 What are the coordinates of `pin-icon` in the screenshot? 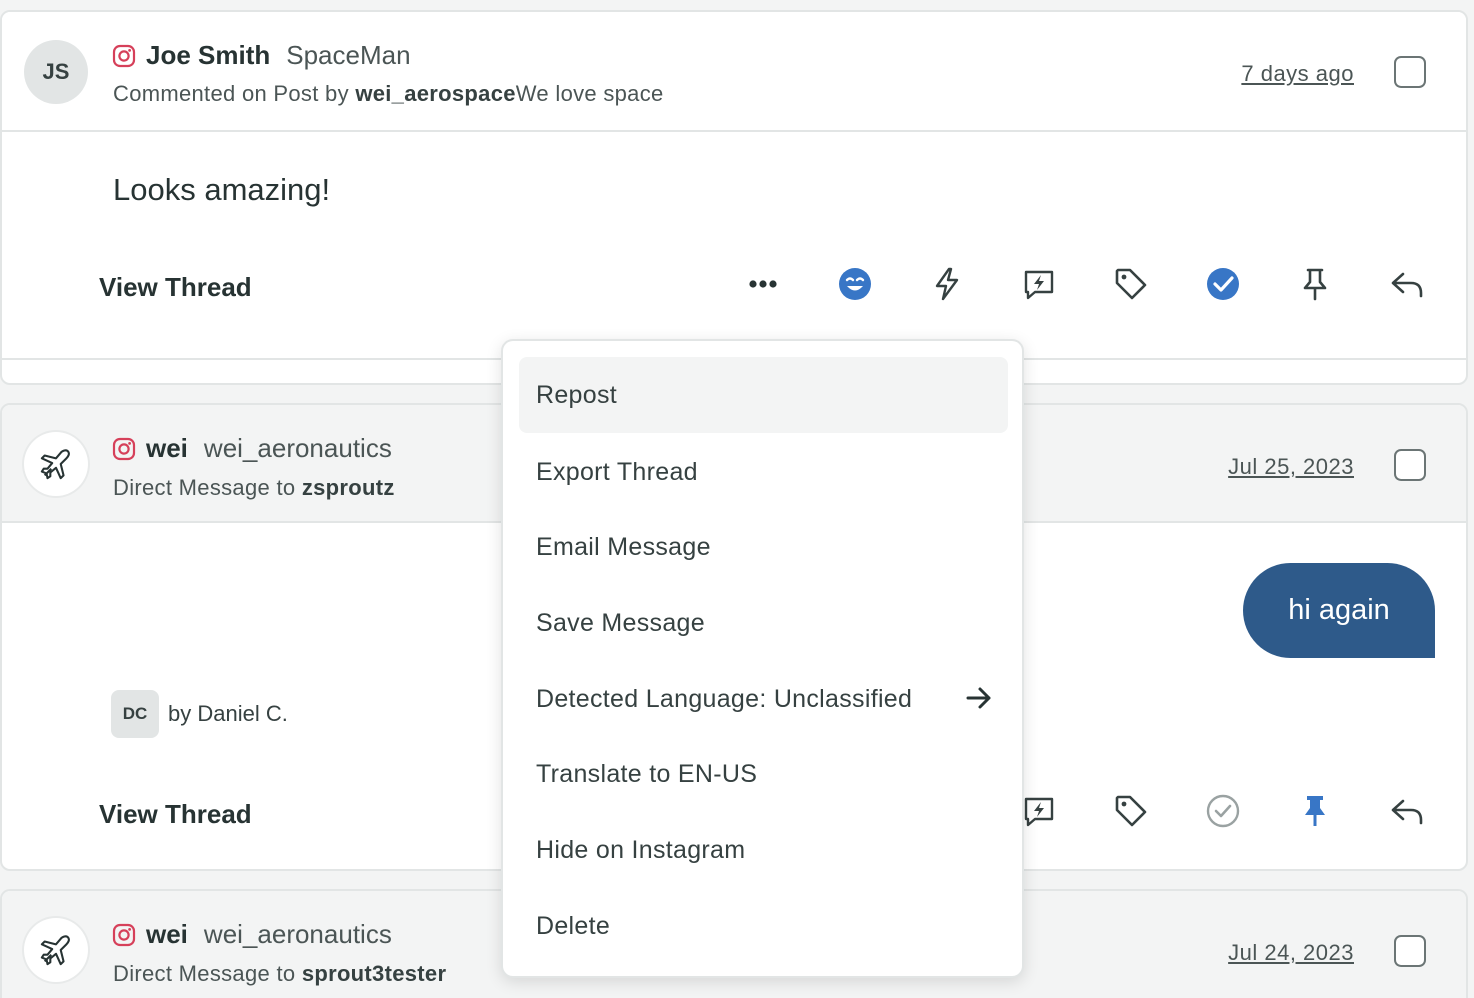 It's located at (1315, 284).